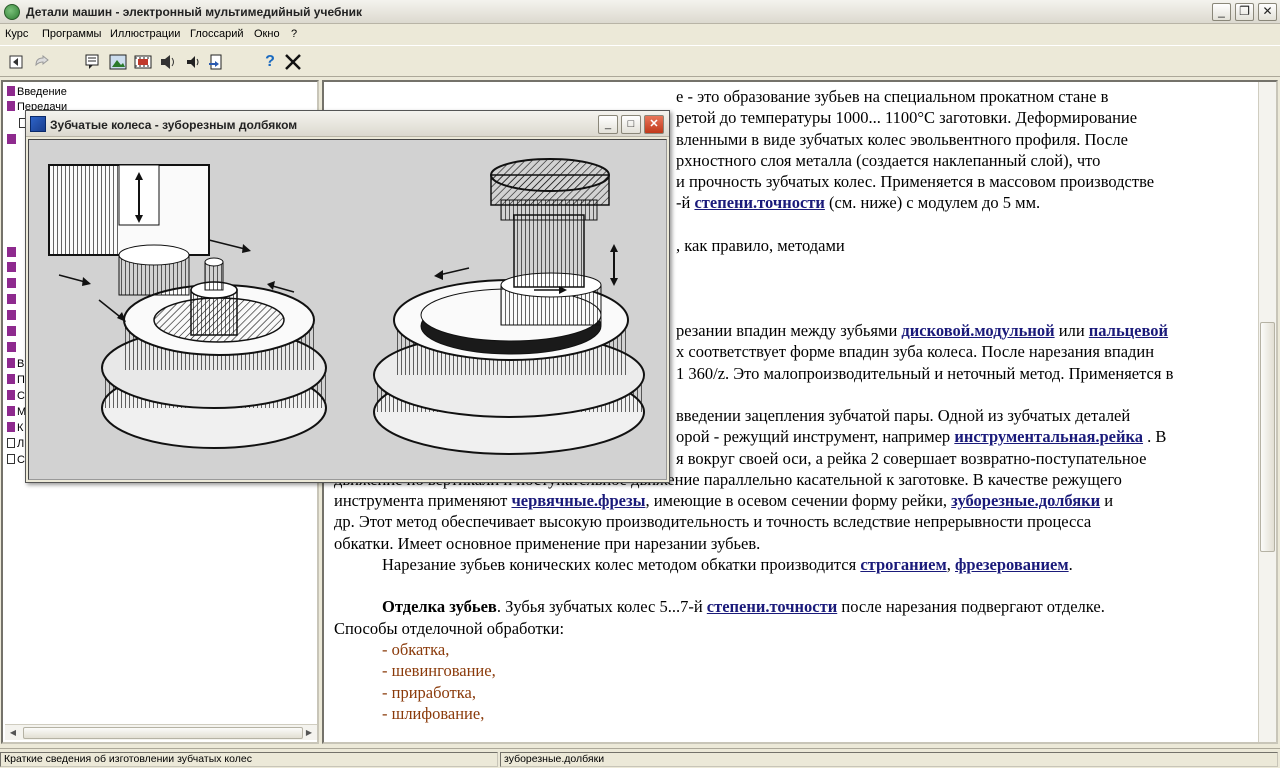  I want to click on tree-item: П, so click(16, 380).